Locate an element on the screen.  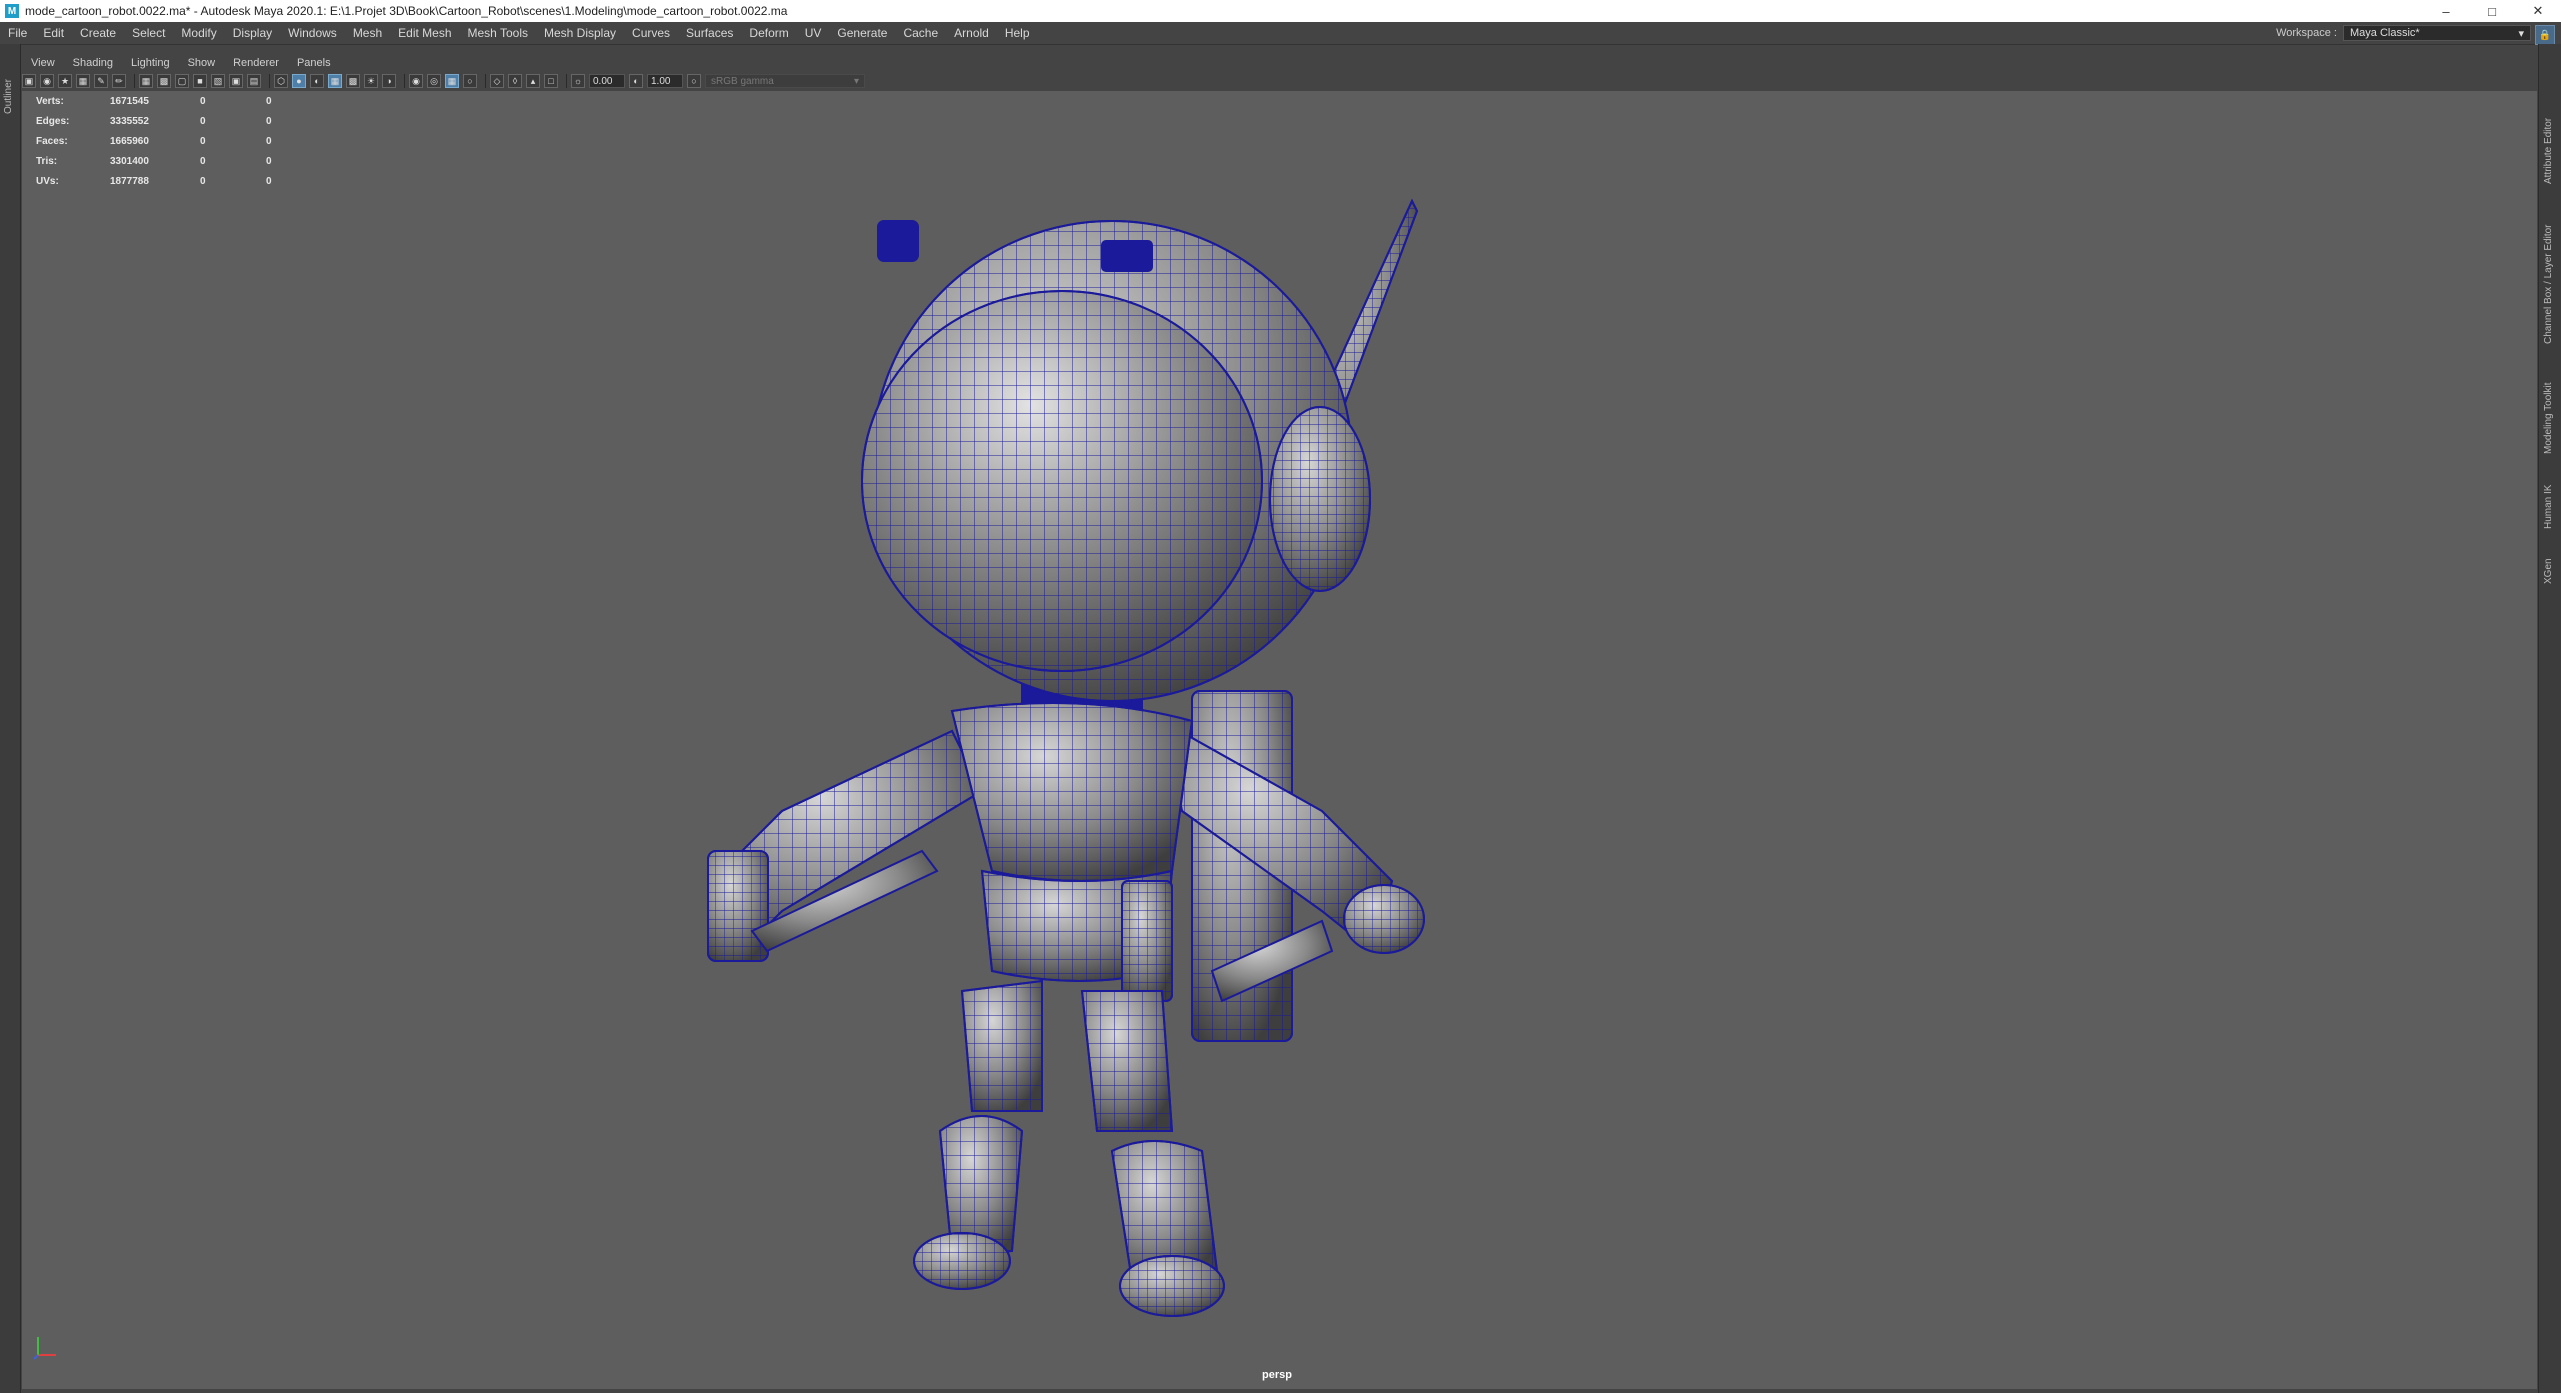
menu-curves: Curves is located at coordinates (651, 33).